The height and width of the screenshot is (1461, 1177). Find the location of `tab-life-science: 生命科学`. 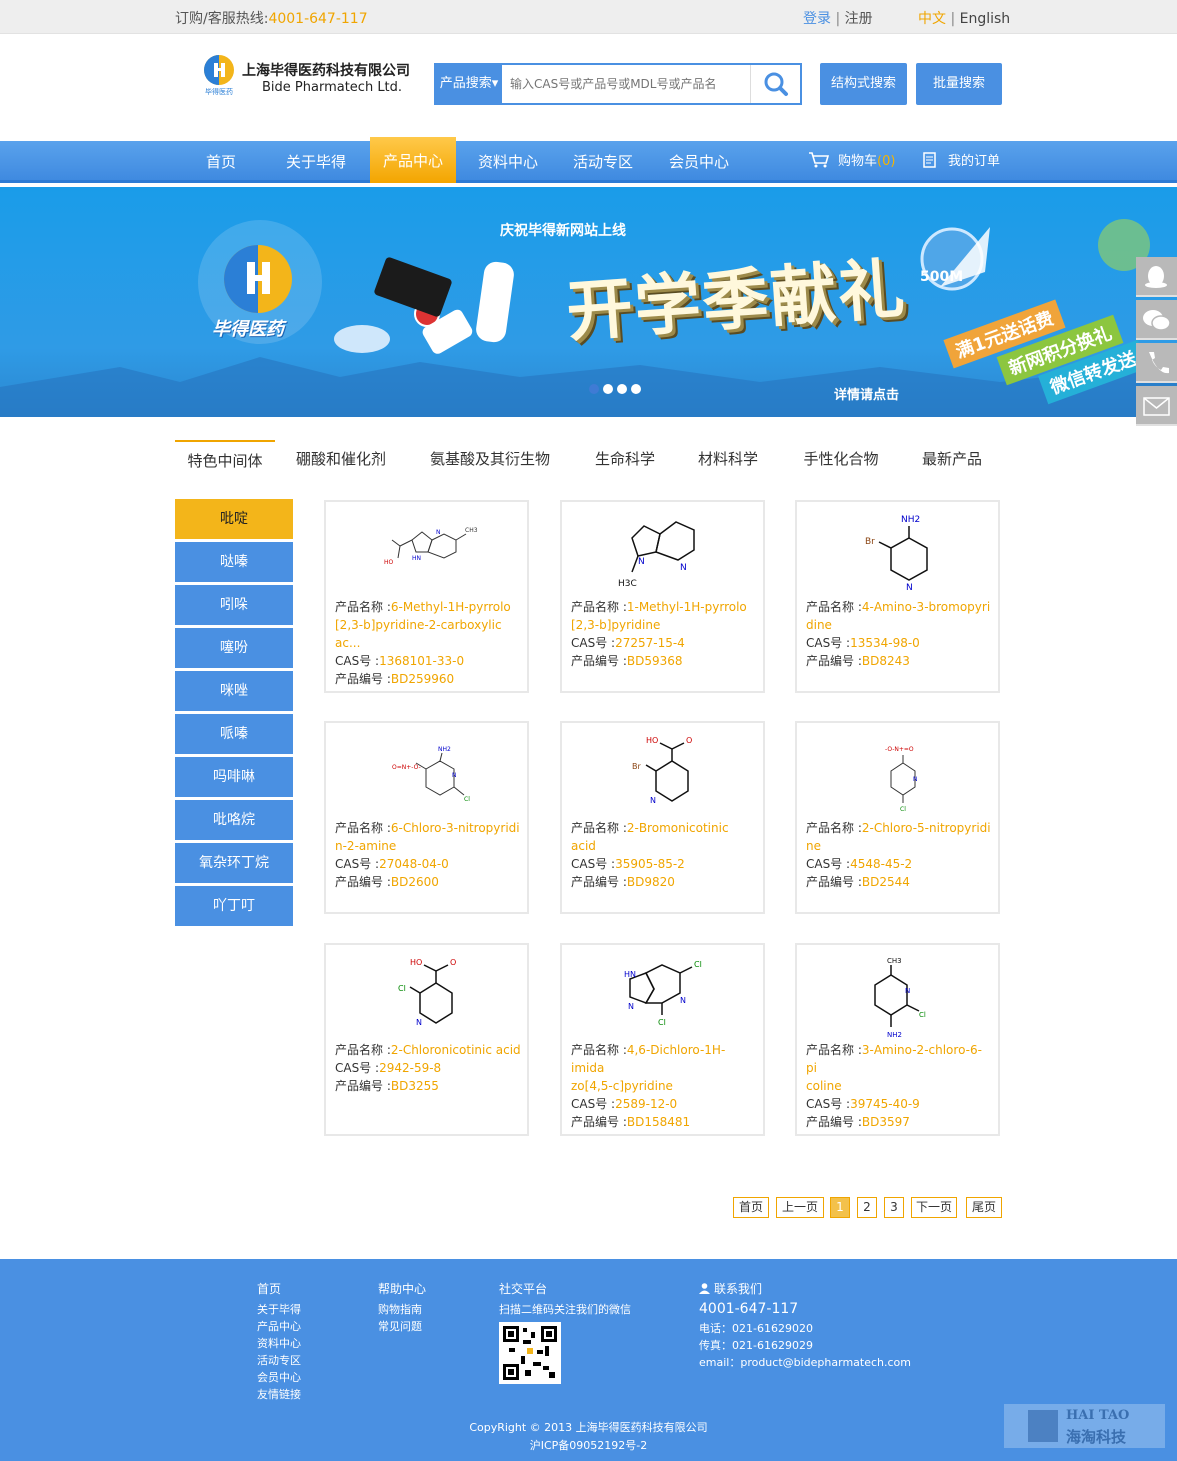

tab-life-science: 生命科学 is located at coordinates (625, 460).